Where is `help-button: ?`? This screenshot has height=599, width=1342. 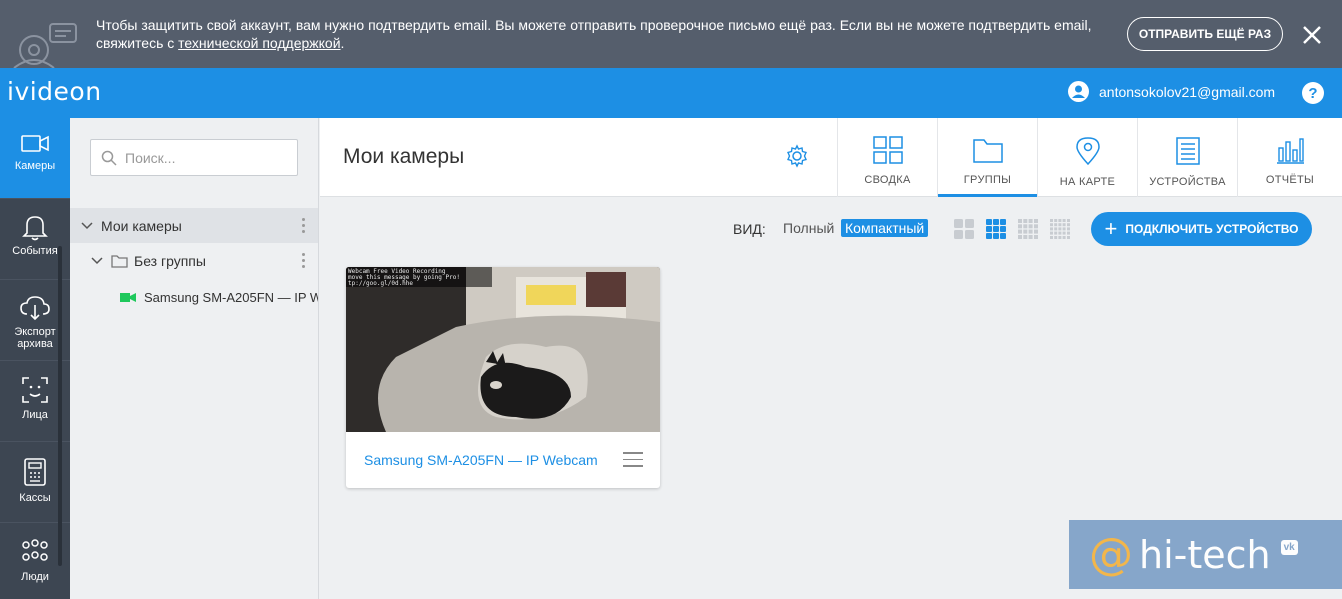
help-button: ? is located at coordinates (1313, 93).